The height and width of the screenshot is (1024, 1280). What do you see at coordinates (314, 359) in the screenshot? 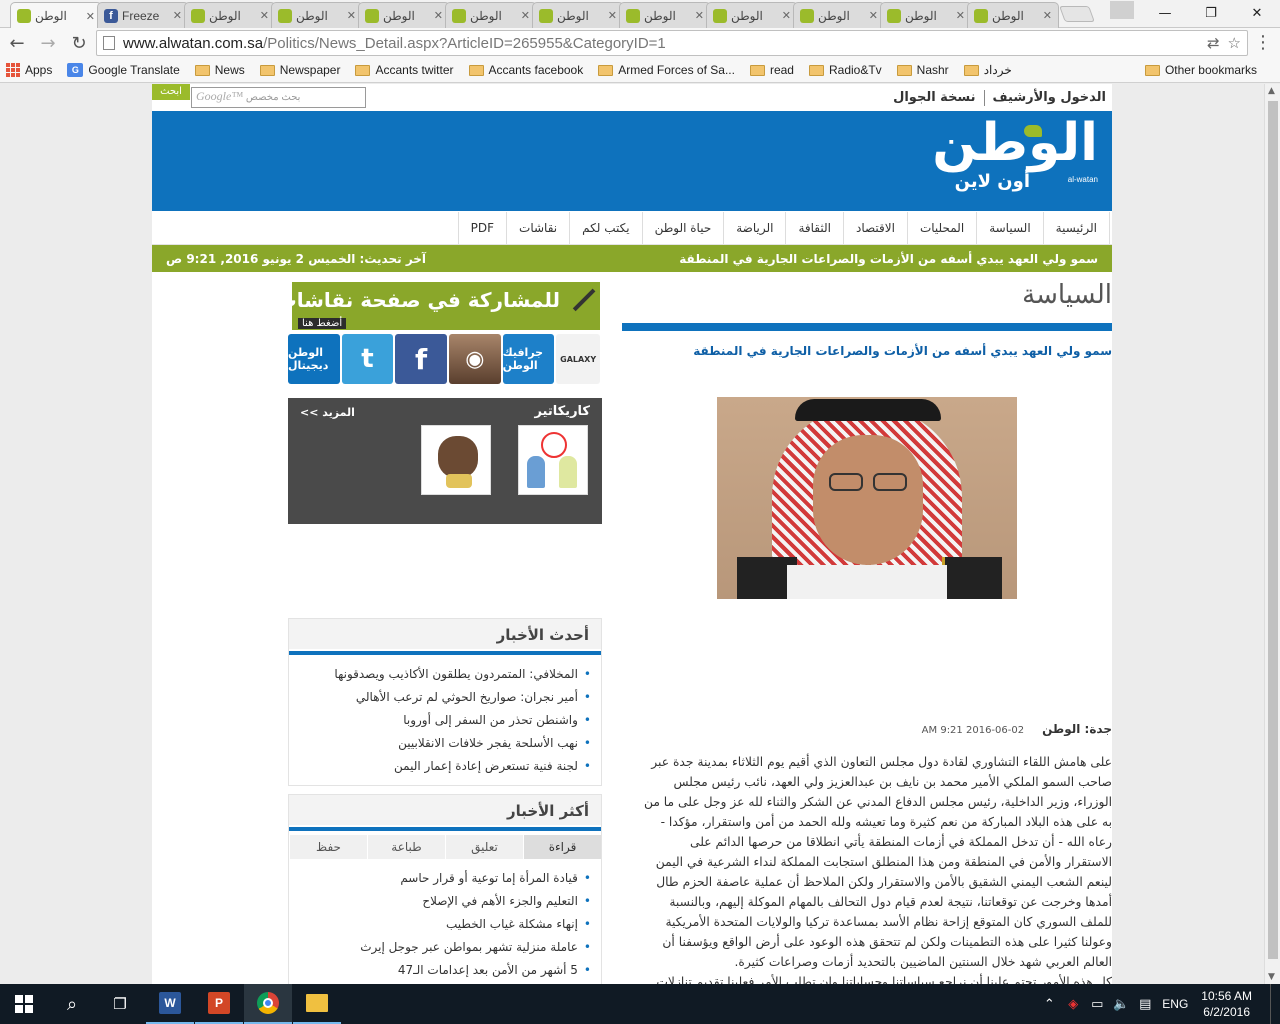
I see `alwatan-digital-icon: الوطن ديجيتال` at bounding box center [314, 359].